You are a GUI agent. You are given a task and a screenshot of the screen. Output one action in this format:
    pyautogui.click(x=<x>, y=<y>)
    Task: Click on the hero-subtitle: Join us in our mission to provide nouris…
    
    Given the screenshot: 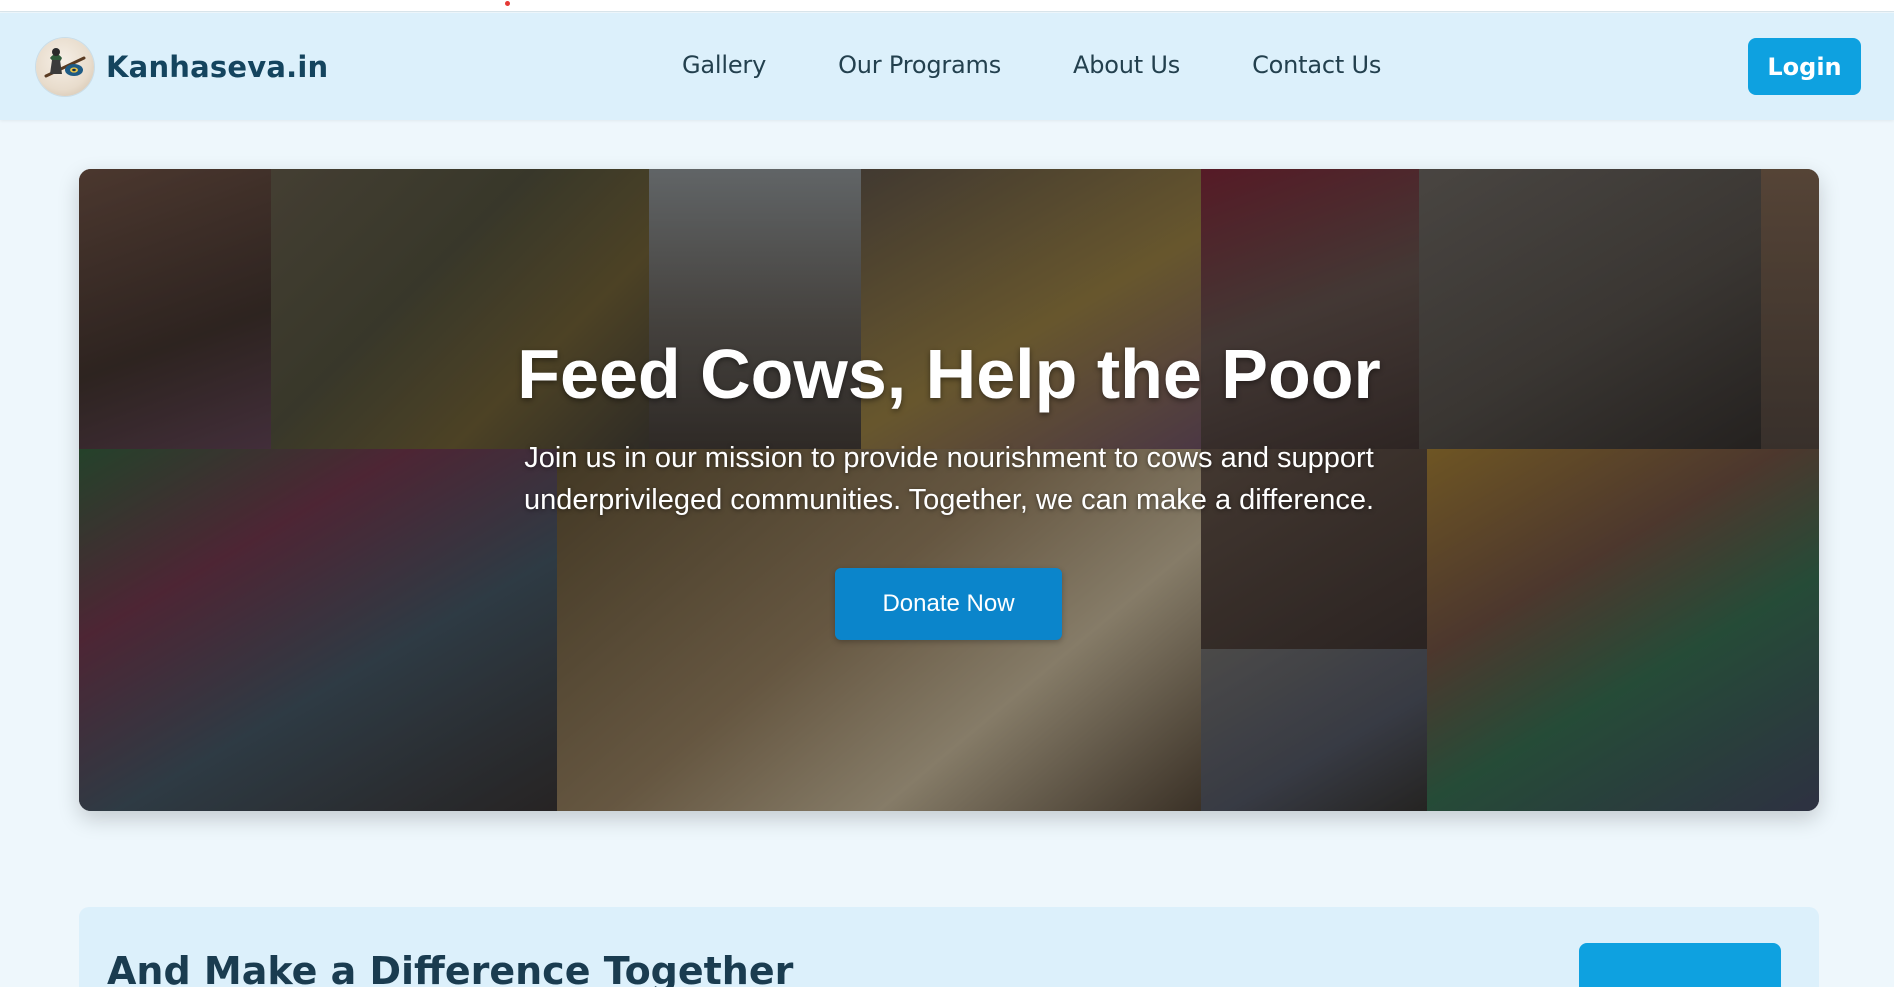 What is the action you would take?
    pyautogui.click(x=949, y=479)
    